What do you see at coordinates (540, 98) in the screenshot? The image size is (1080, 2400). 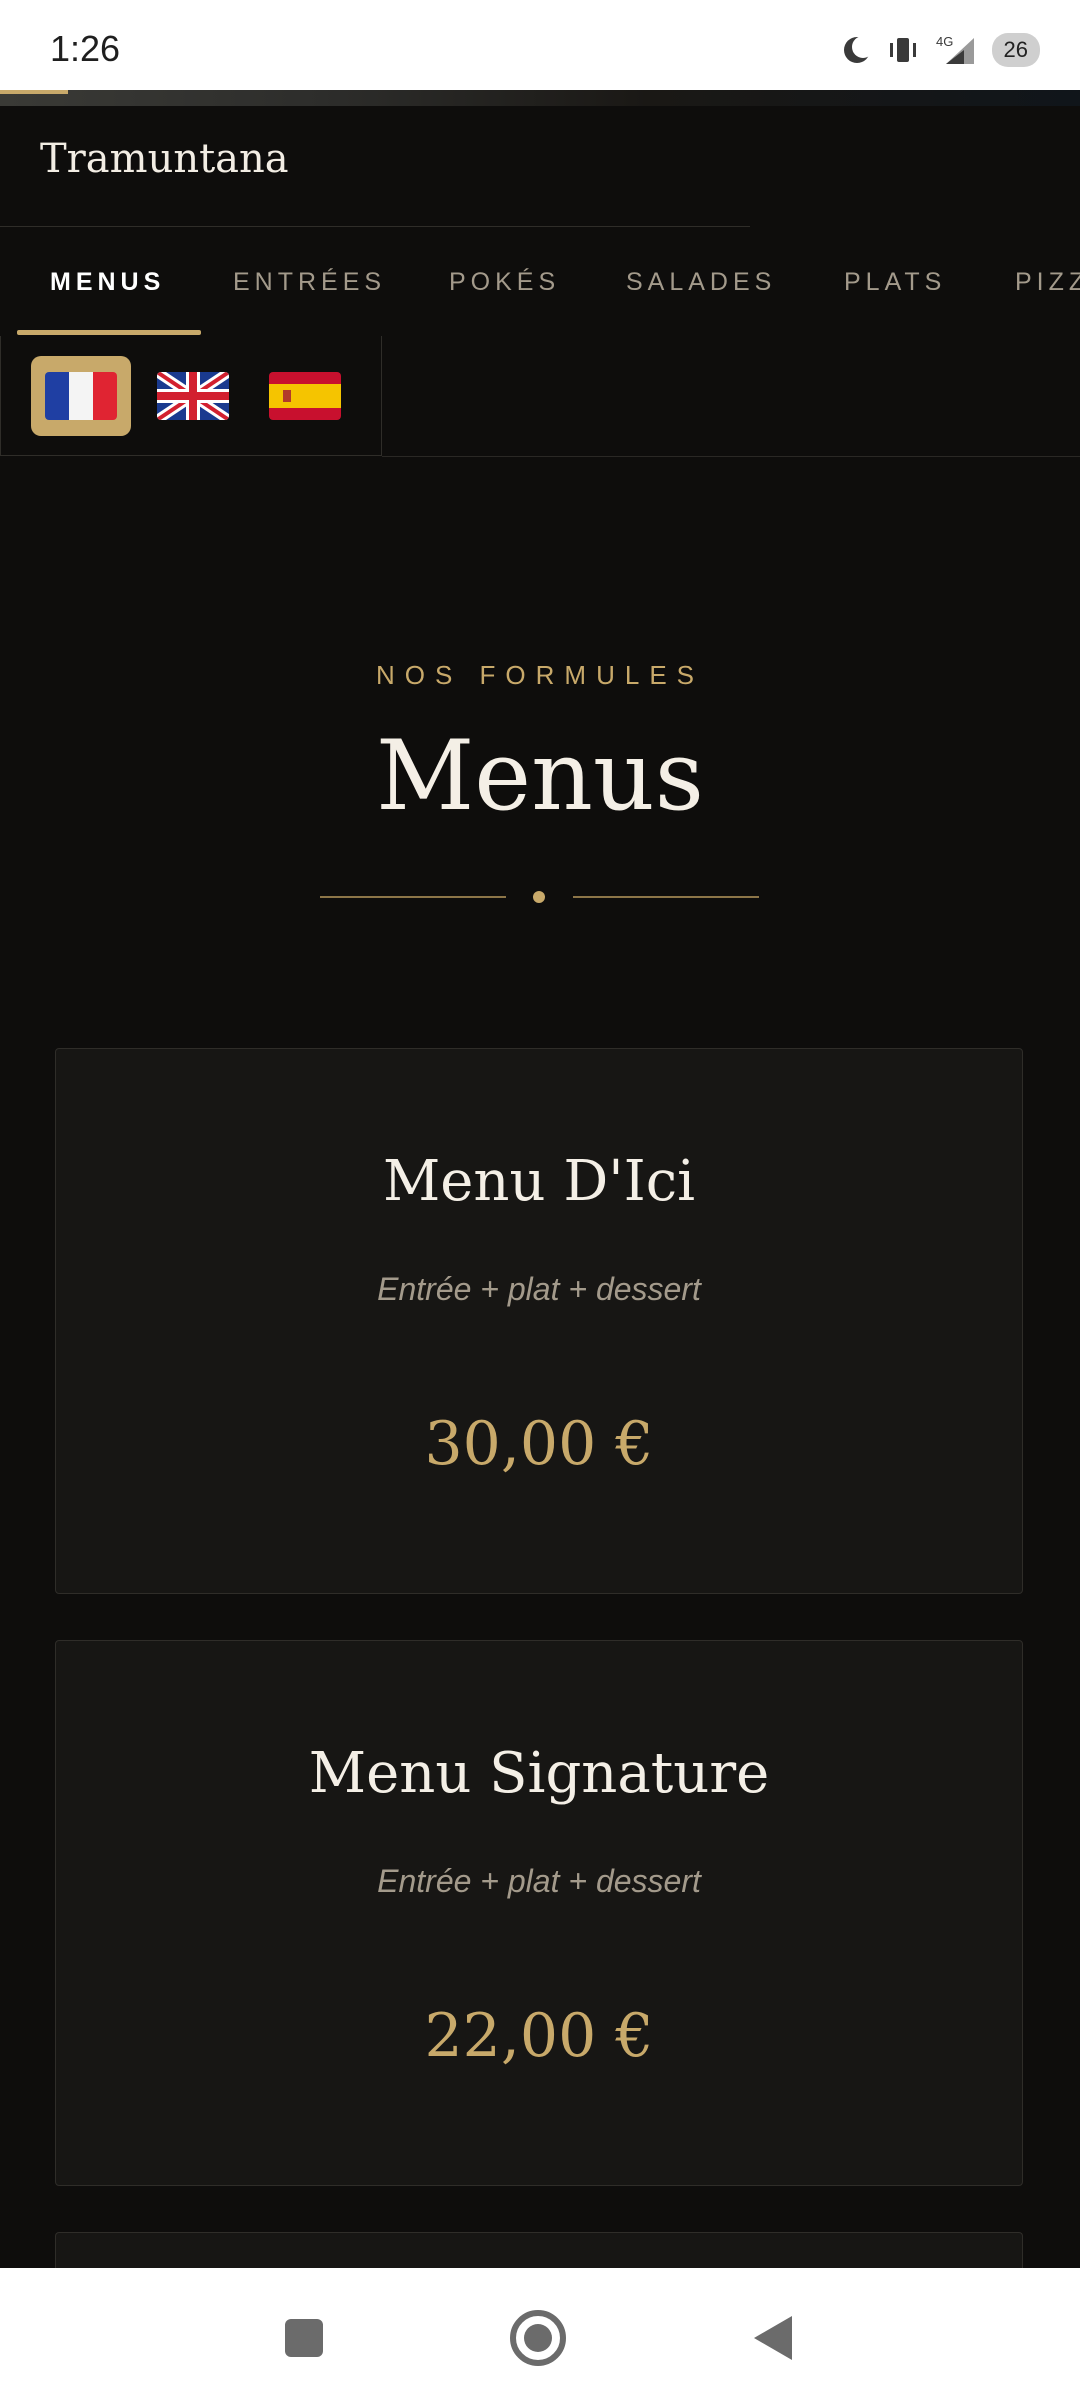 I see `hero-image-strip` at bounding box center [540, 98].